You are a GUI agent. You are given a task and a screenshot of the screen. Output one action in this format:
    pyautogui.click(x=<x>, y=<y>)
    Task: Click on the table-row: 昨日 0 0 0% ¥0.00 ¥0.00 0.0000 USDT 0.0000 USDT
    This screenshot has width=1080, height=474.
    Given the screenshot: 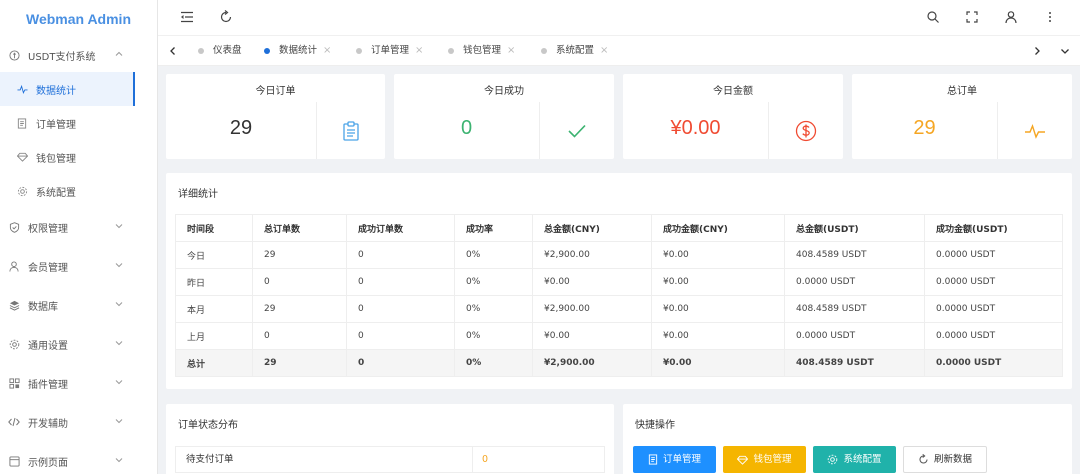 What is the action you would take?
    pyautogui.click(x=619, y=282)
    